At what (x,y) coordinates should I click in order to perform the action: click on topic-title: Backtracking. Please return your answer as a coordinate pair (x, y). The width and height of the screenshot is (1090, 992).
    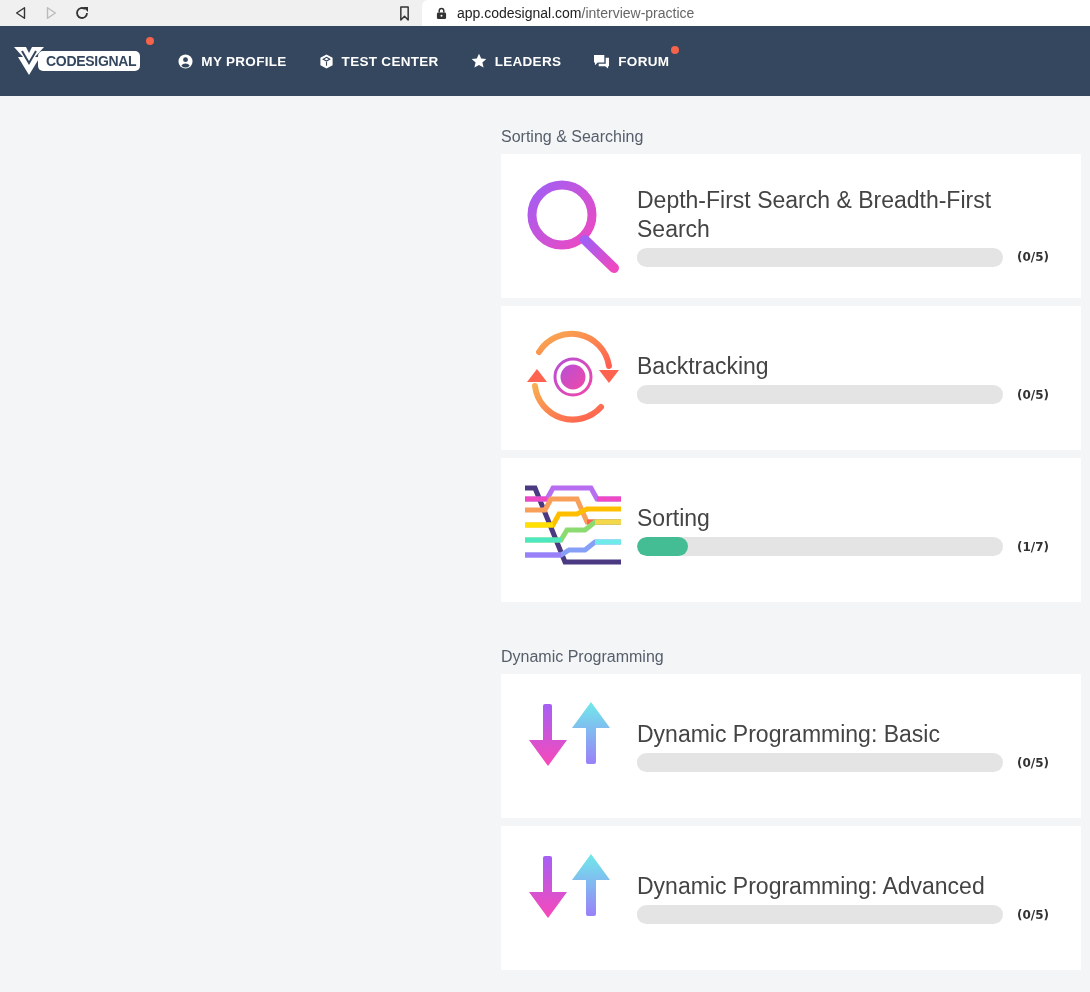
    Looking at the image, I should click on (703, 366).